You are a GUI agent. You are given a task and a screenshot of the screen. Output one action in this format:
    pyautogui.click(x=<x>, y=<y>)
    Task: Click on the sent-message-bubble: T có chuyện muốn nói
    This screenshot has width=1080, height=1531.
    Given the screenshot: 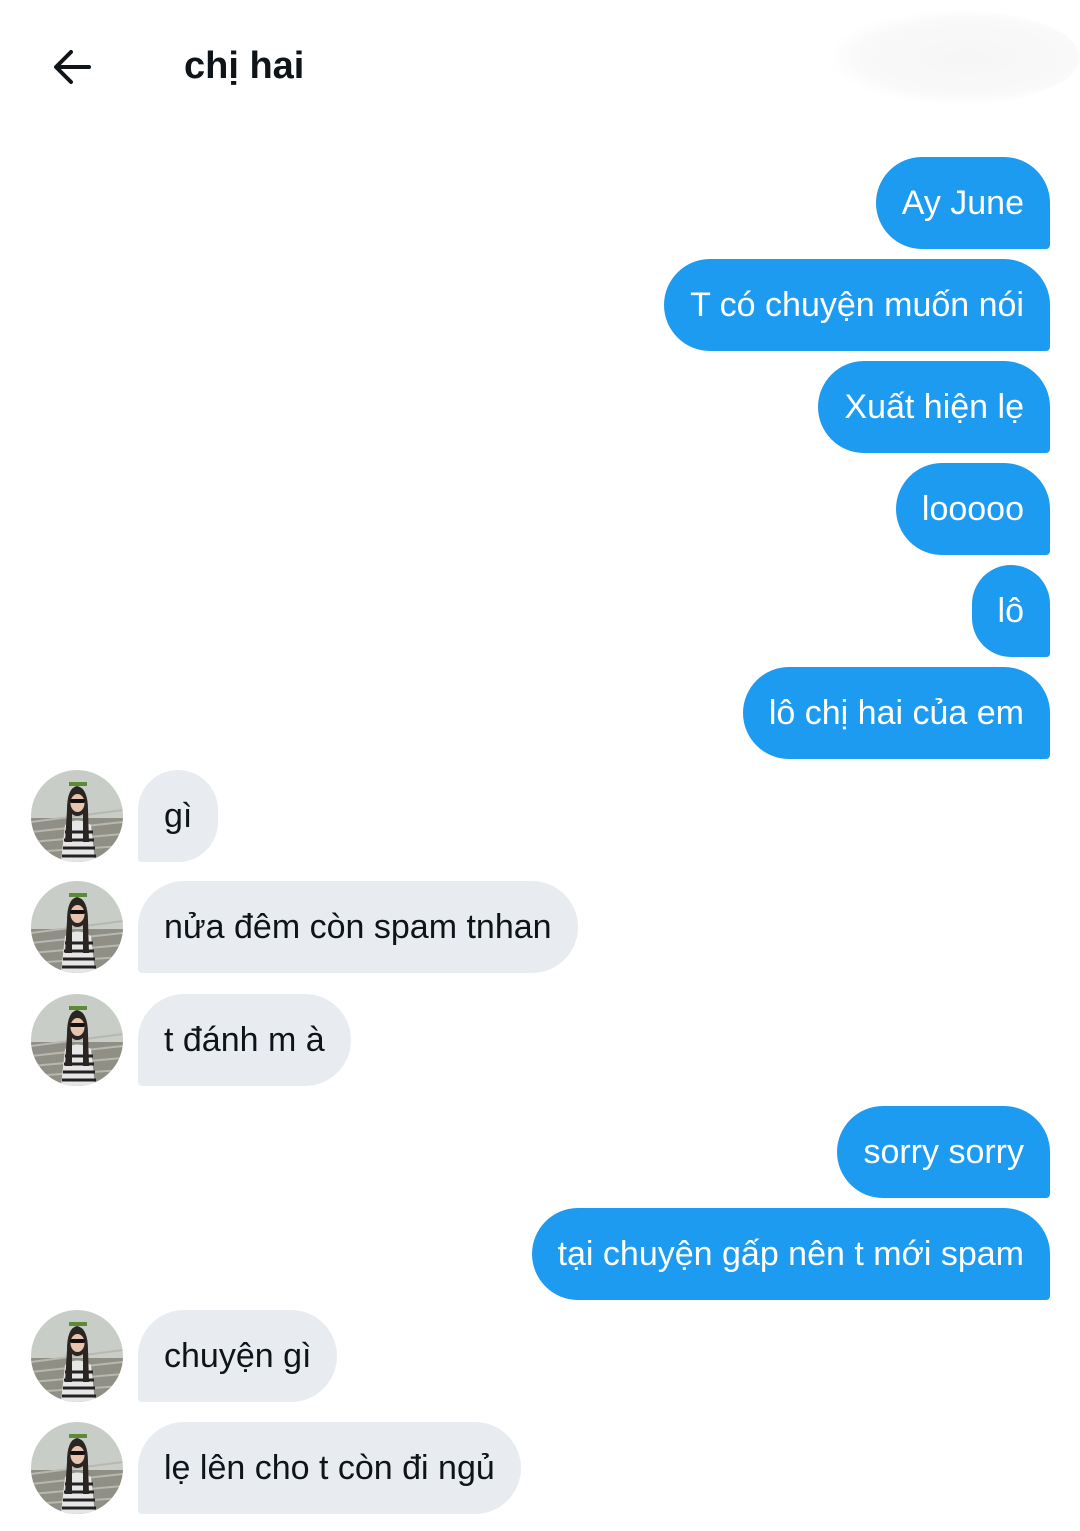 What is the action you would take?
    pyautogui.click(x=857, y=305)
    